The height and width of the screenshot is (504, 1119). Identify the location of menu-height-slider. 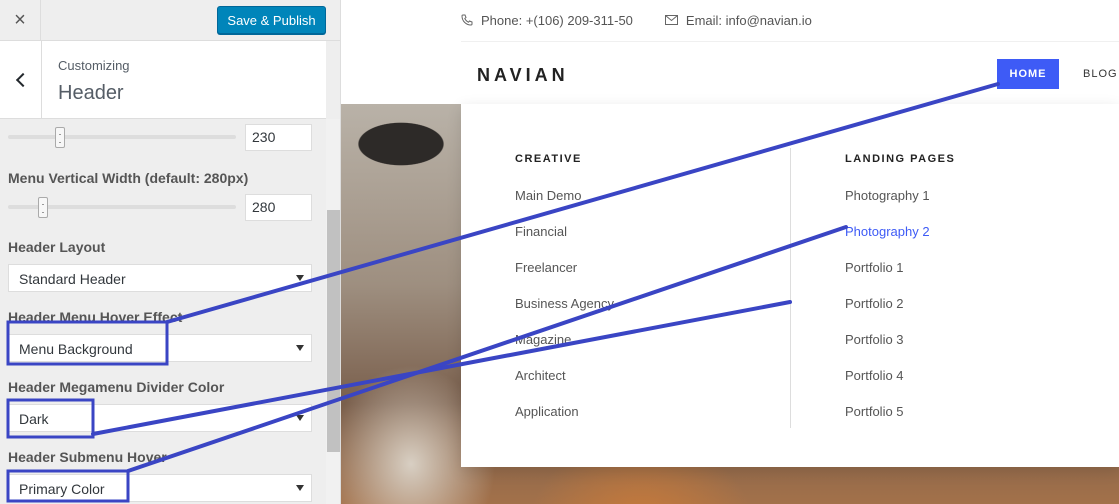
(122, 137).